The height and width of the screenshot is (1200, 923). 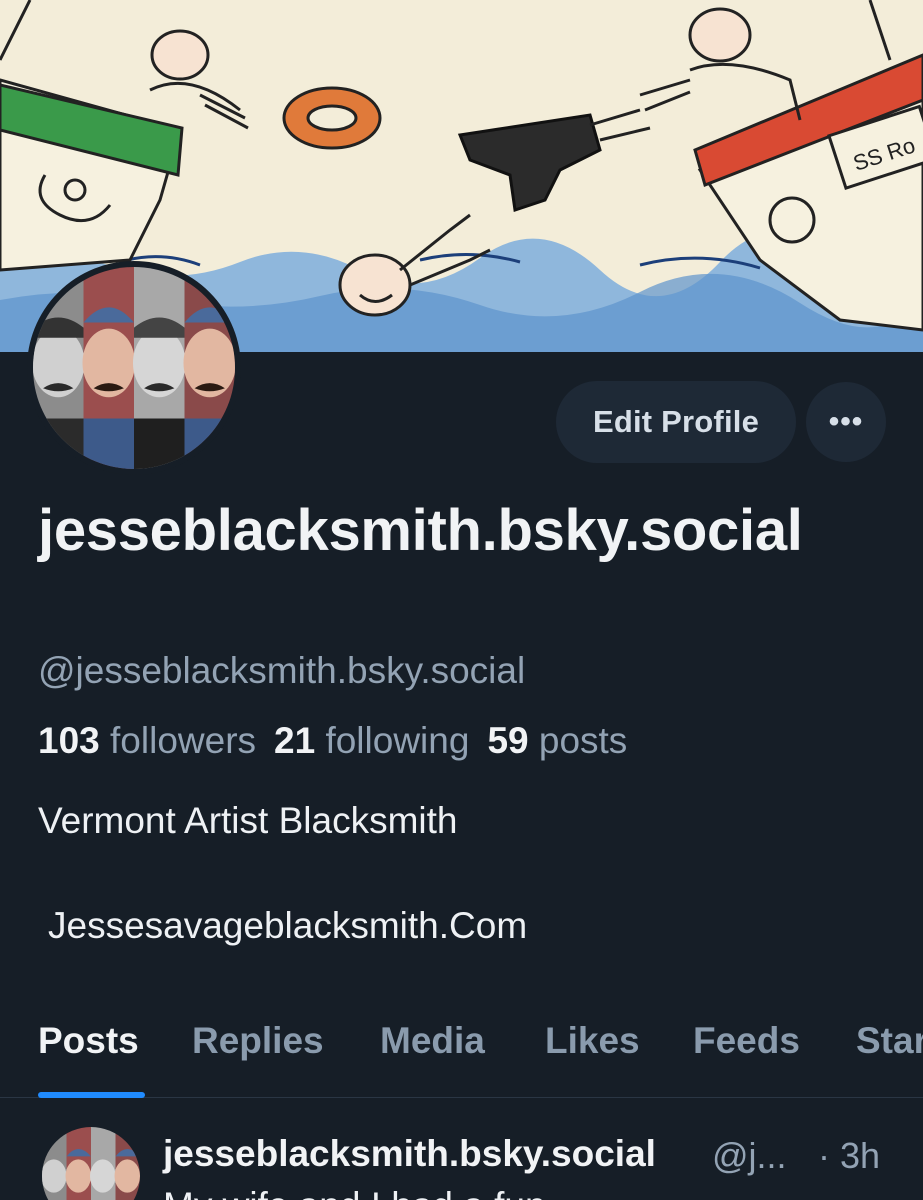 What do you see at coordinates (889, 1041) in the screenshot?
I see `tab-starter-packs: Starter Packs` at bounding box center [889, 1041].